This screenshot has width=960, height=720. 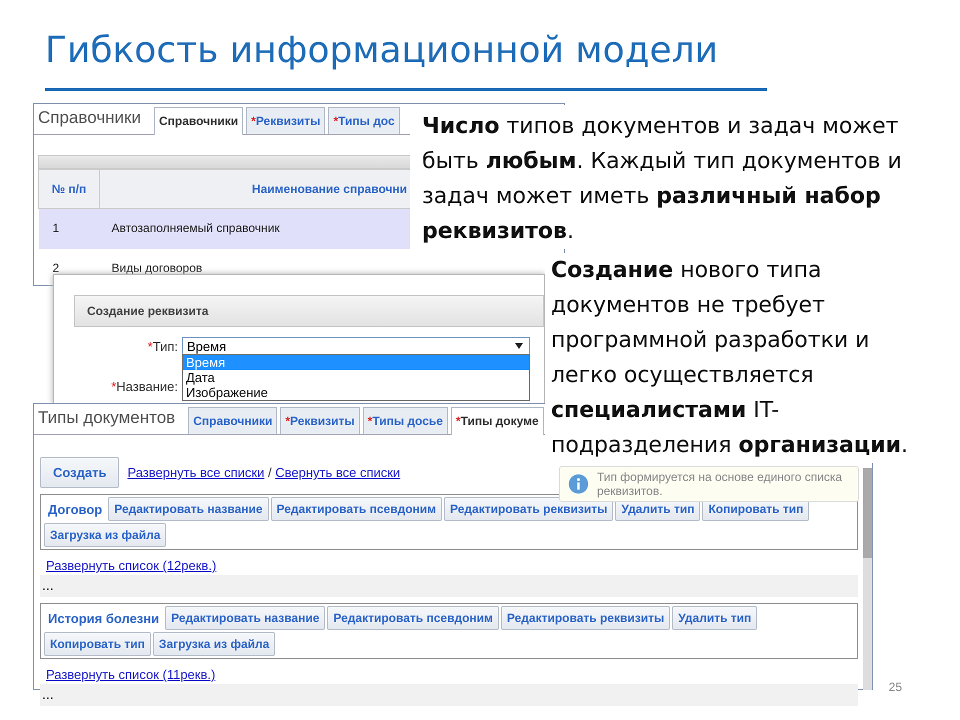 What do you see at coordinates (452, 565) in the screenshot?
I see `expand-list-link: Развернуть список (12рекв.)` at bounding box center [452, 565].